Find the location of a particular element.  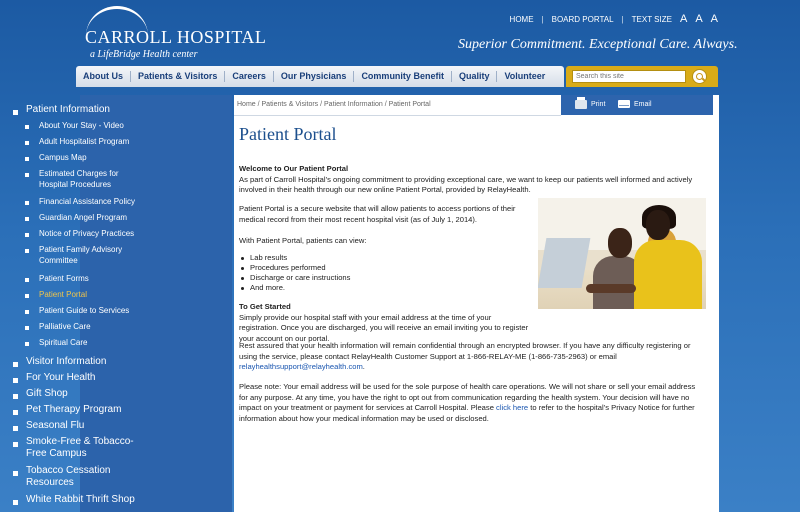

sidebar-item-label: Seasonal Flu is located at coordinates (55, 425).